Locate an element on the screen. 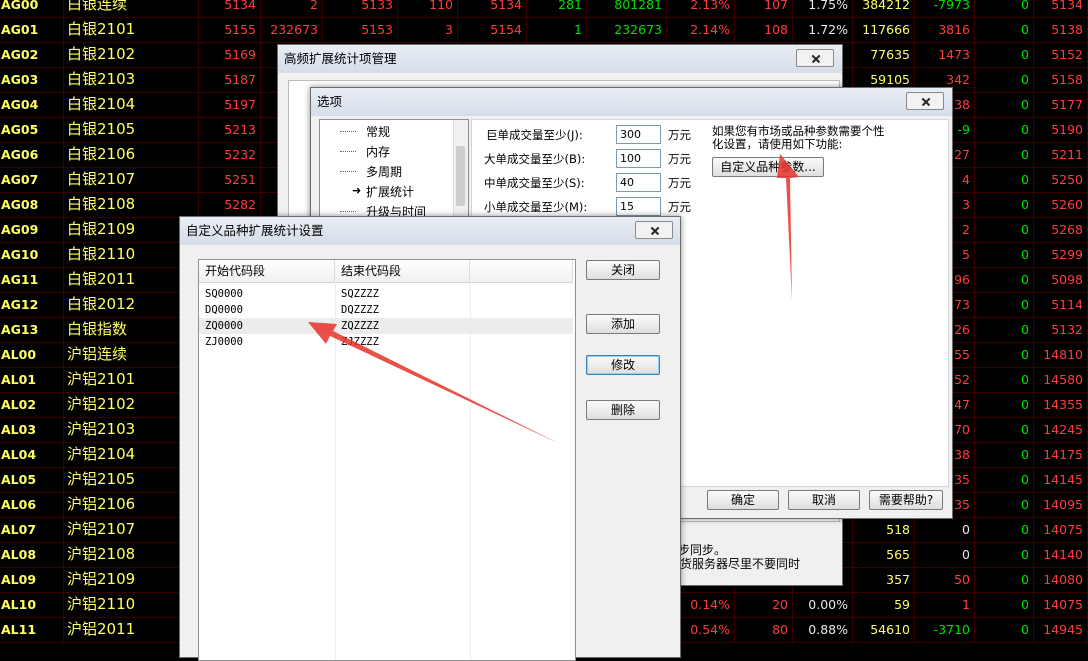  range-list-header: 开始代码段 结束代码段 is located at coordinates (386, 271).